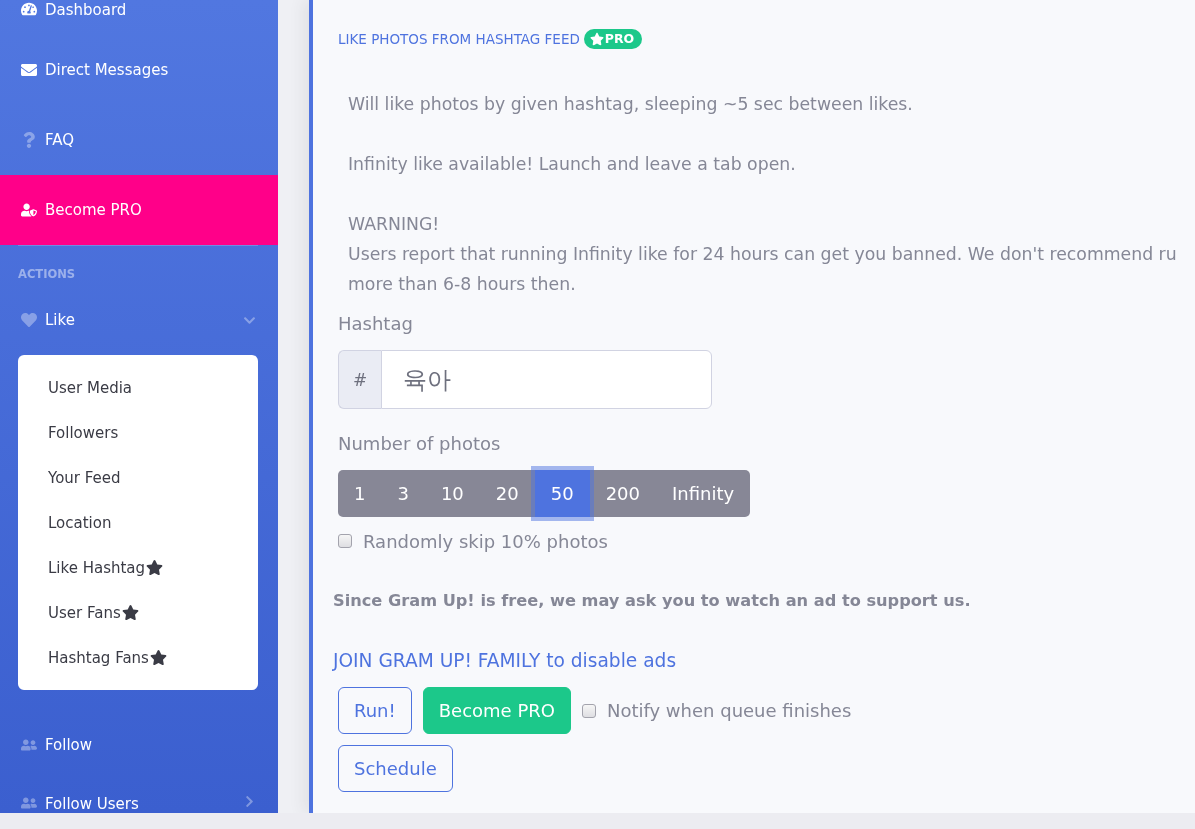 This screenshot has width=1195, height=829. What do you see at coordinates (419, 444) in the screenshot?
I see `field-label: Number of photos` at bounding box center [419, 444].